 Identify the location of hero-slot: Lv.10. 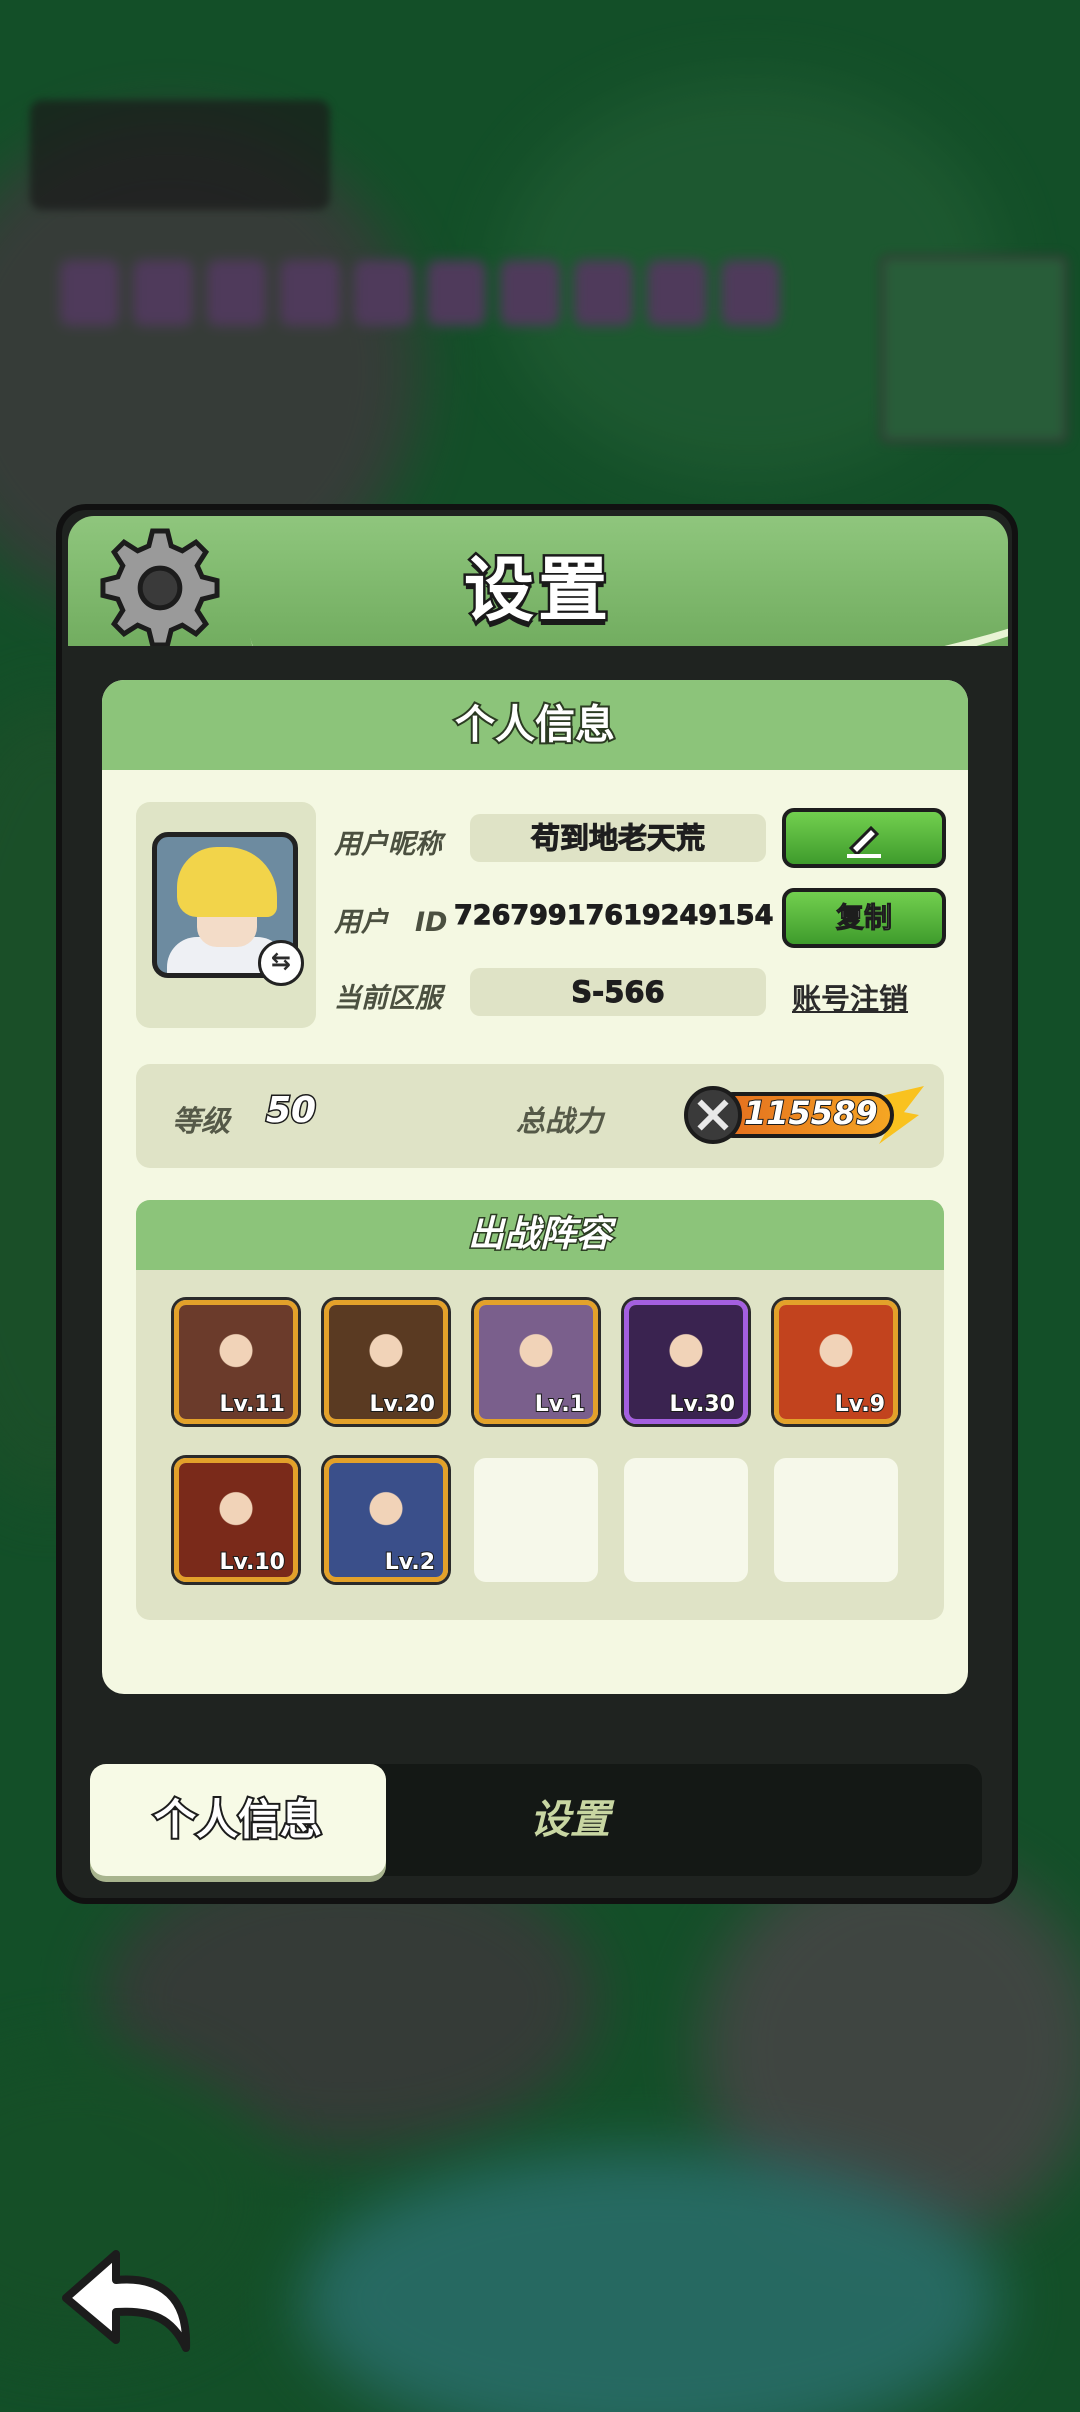
(236, 1520).